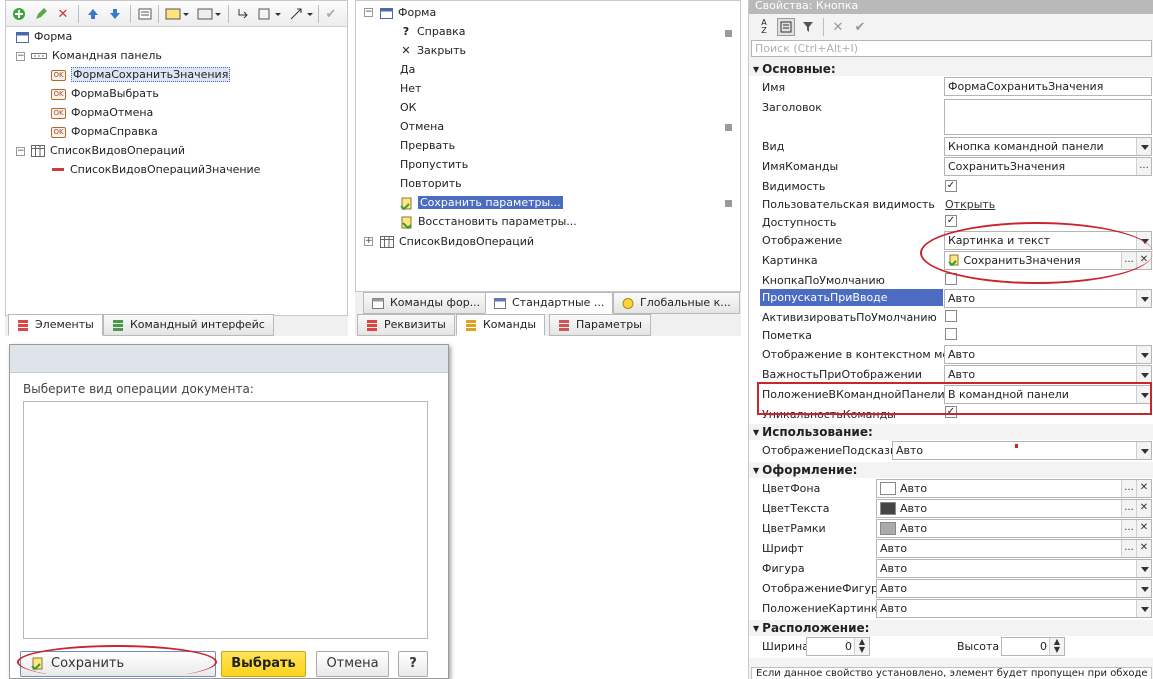 This screenshot has height=679, width=1153. I want to click on search-input: Поиск (Ctrl+Alt+I), so click(951, 48).